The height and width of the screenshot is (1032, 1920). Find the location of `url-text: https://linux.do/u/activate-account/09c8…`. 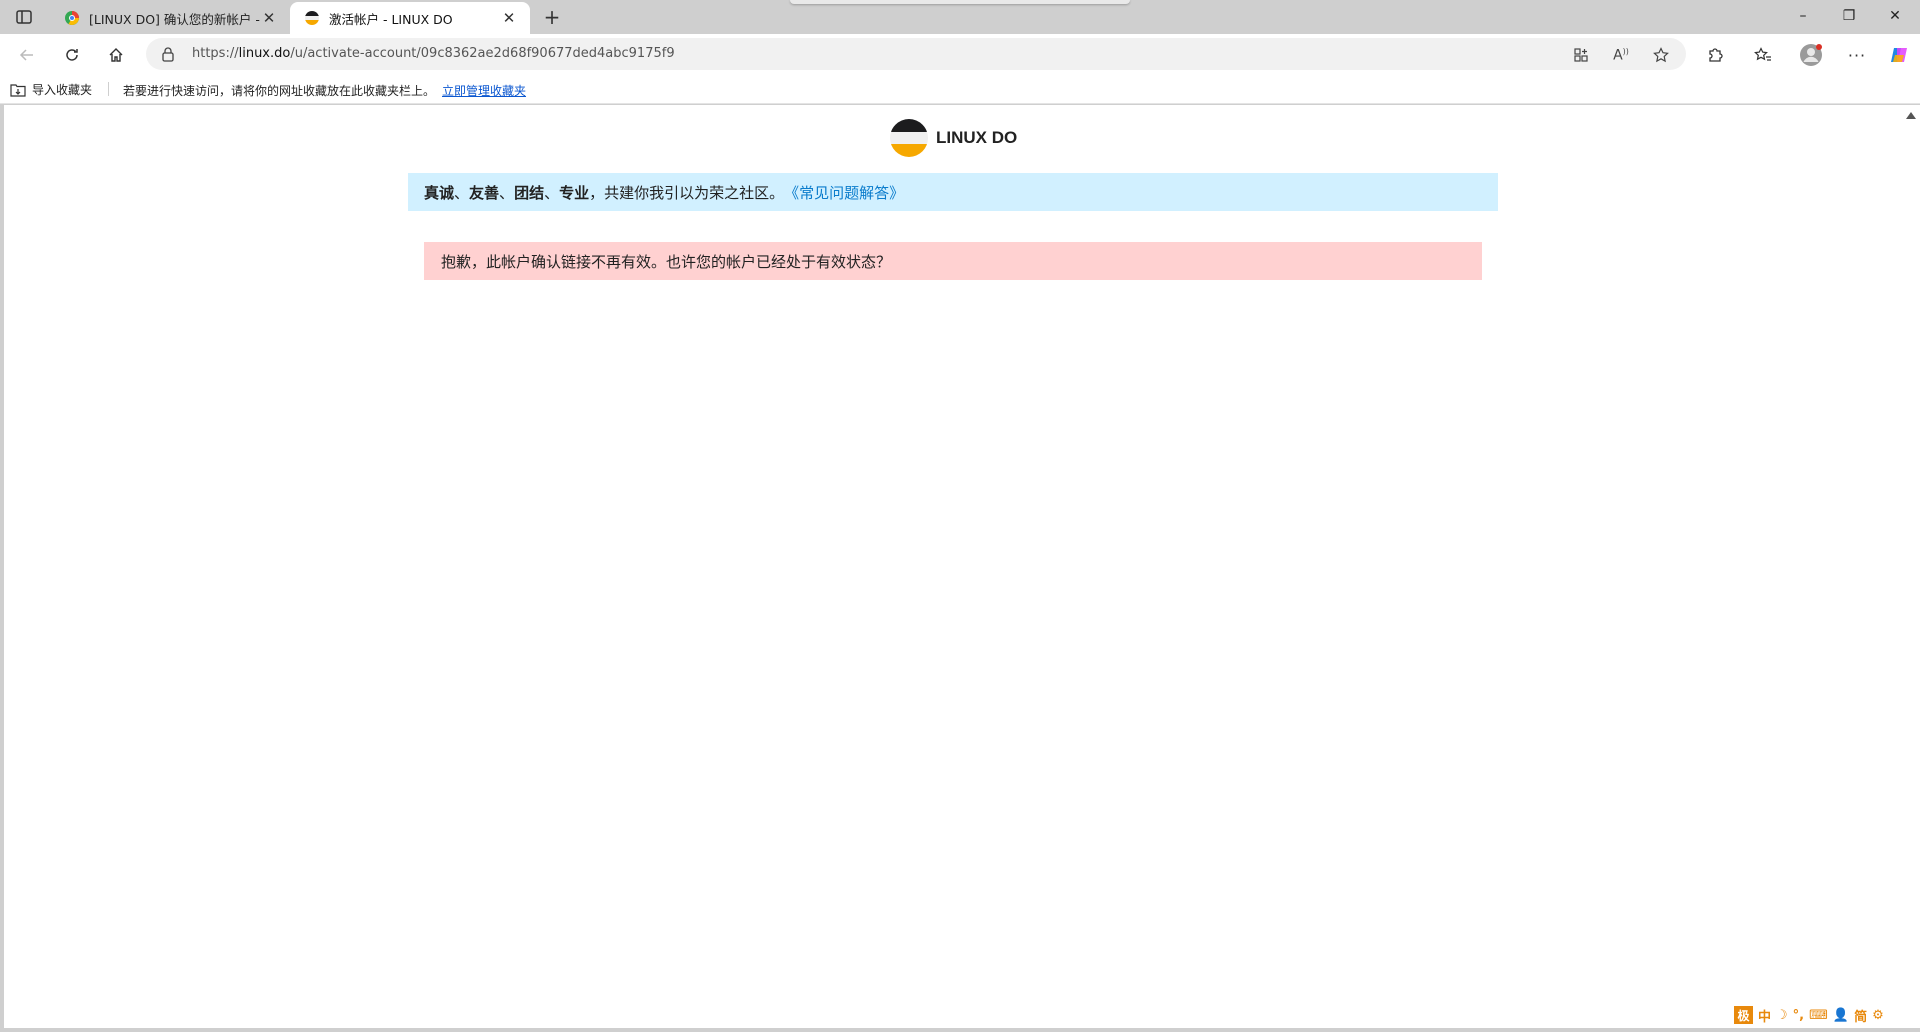

url-text: https://linux.do/u/activate-account/09c8… is located at coordinates (433, 53).